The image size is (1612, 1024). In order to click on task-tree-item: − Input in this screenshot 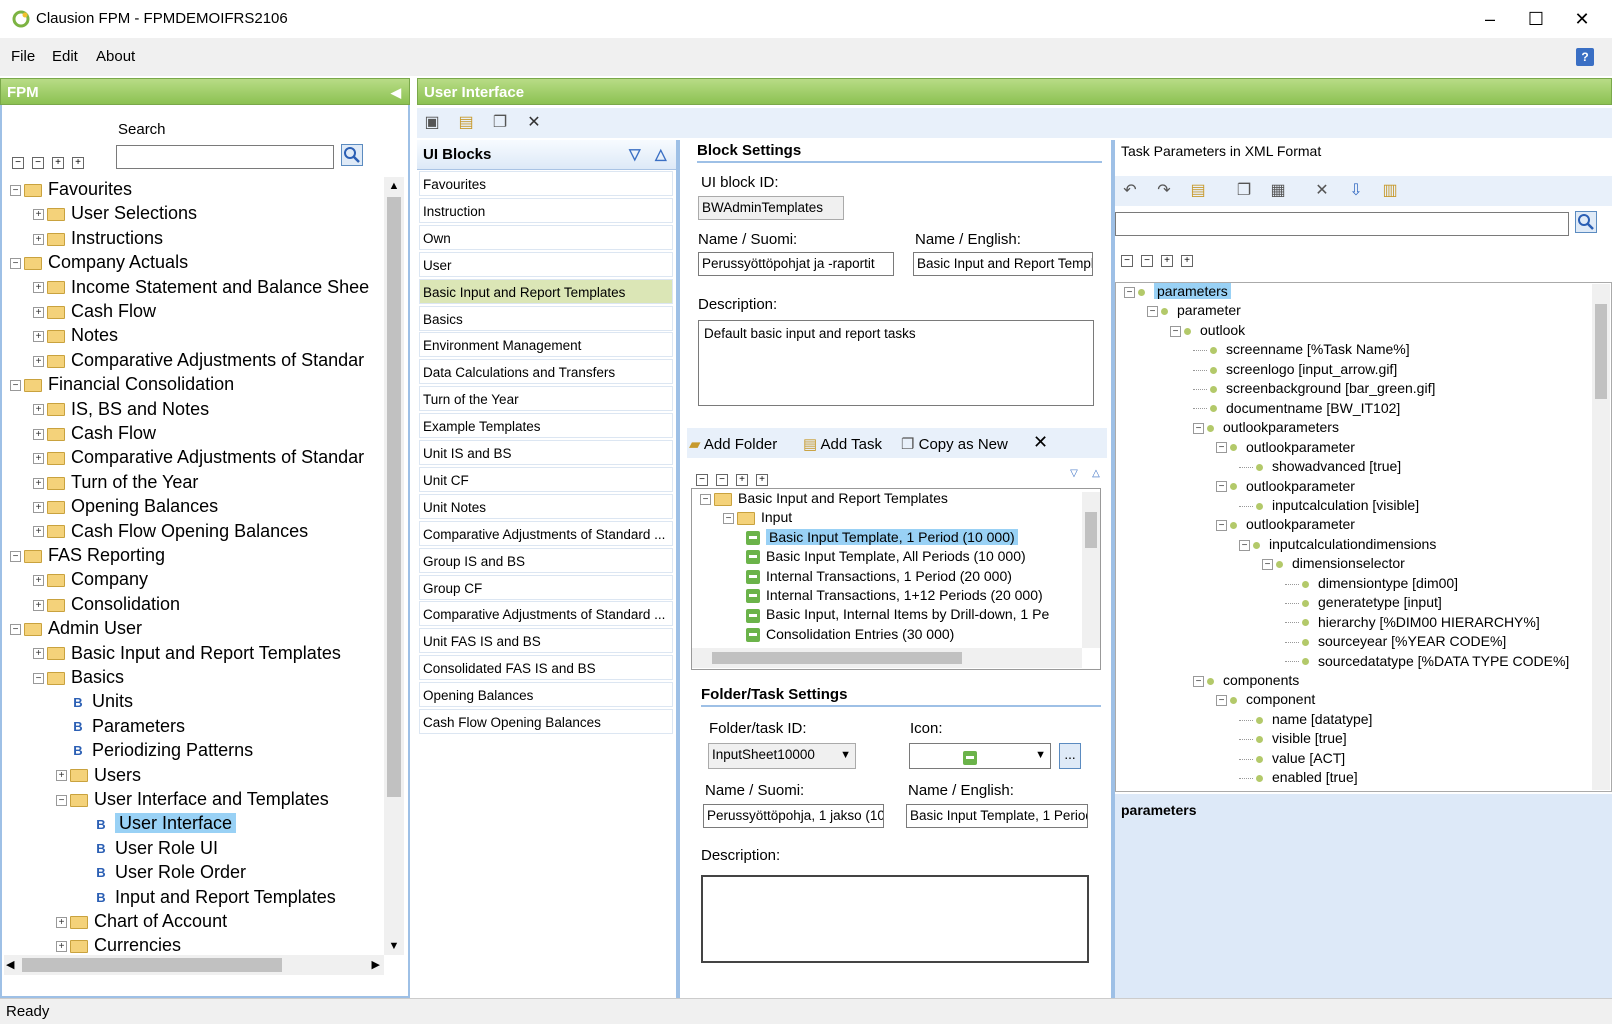, I will do `click(757, 517)`.